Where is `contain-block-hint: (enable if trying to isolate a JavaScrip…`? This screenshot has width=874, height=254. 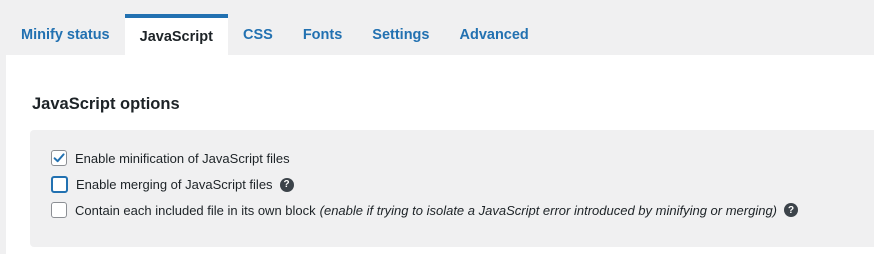
contain-block-hint: (enable if trying to isolate a JavaScrip… is located at coordinates (548, 210).